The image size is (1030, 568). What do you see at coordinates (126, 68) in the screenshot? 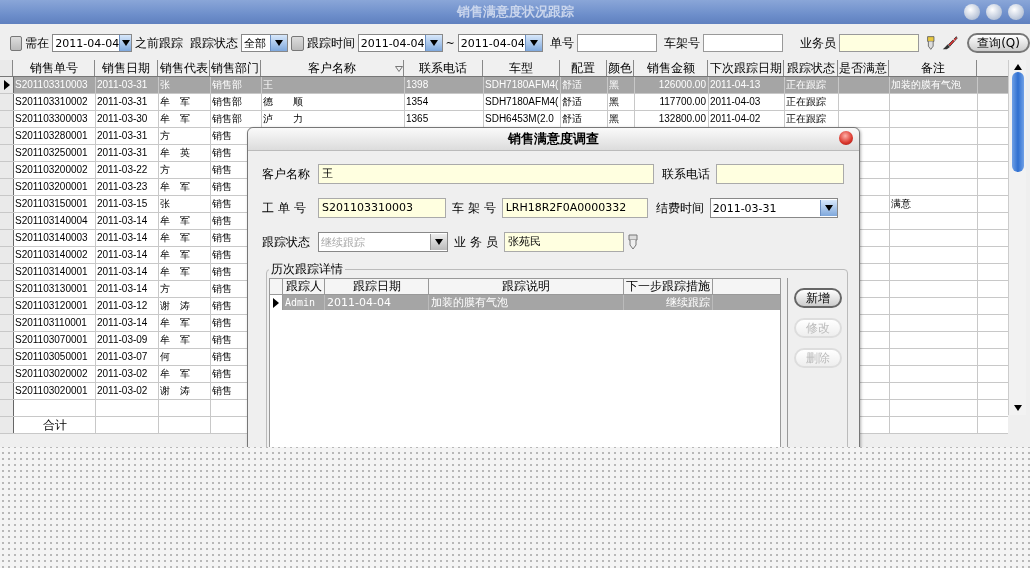
I see `column-header: 销售日期` at bounding box center [126, 68].